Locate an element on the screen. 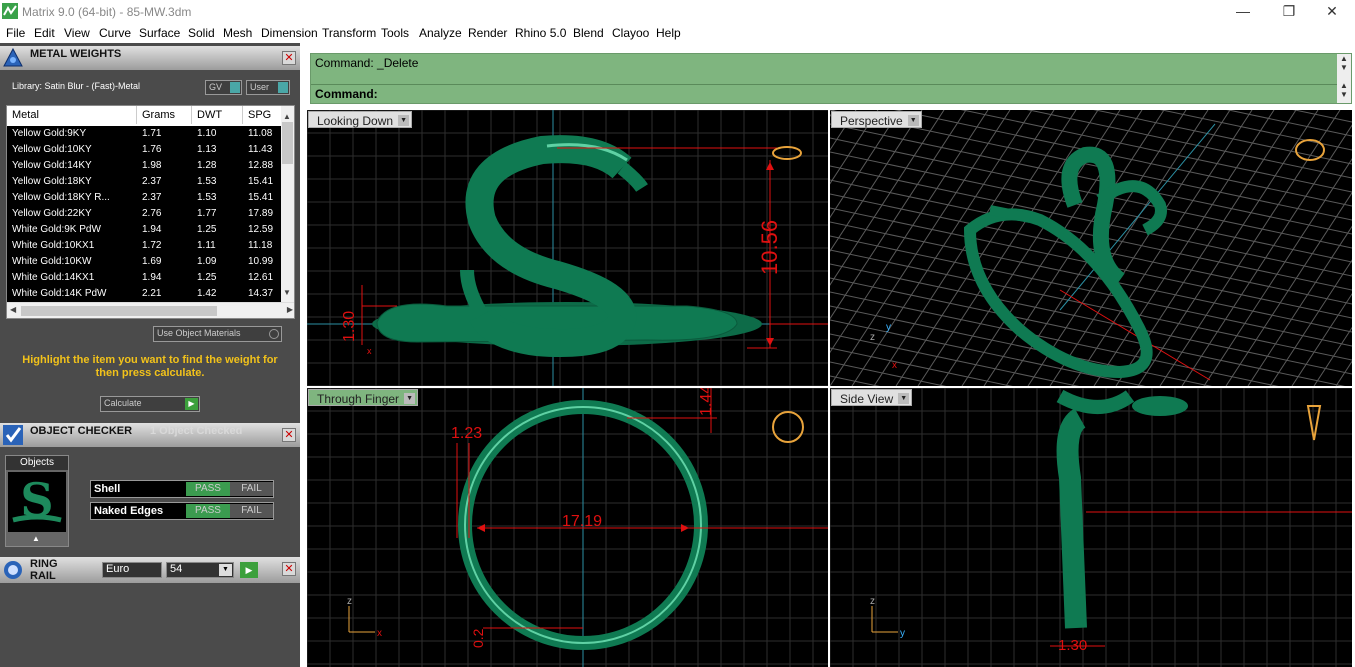 Image resolution: width=1355 pixels, height=667 pixels. menu-solid: Solid is located at coordinates (201, 33).